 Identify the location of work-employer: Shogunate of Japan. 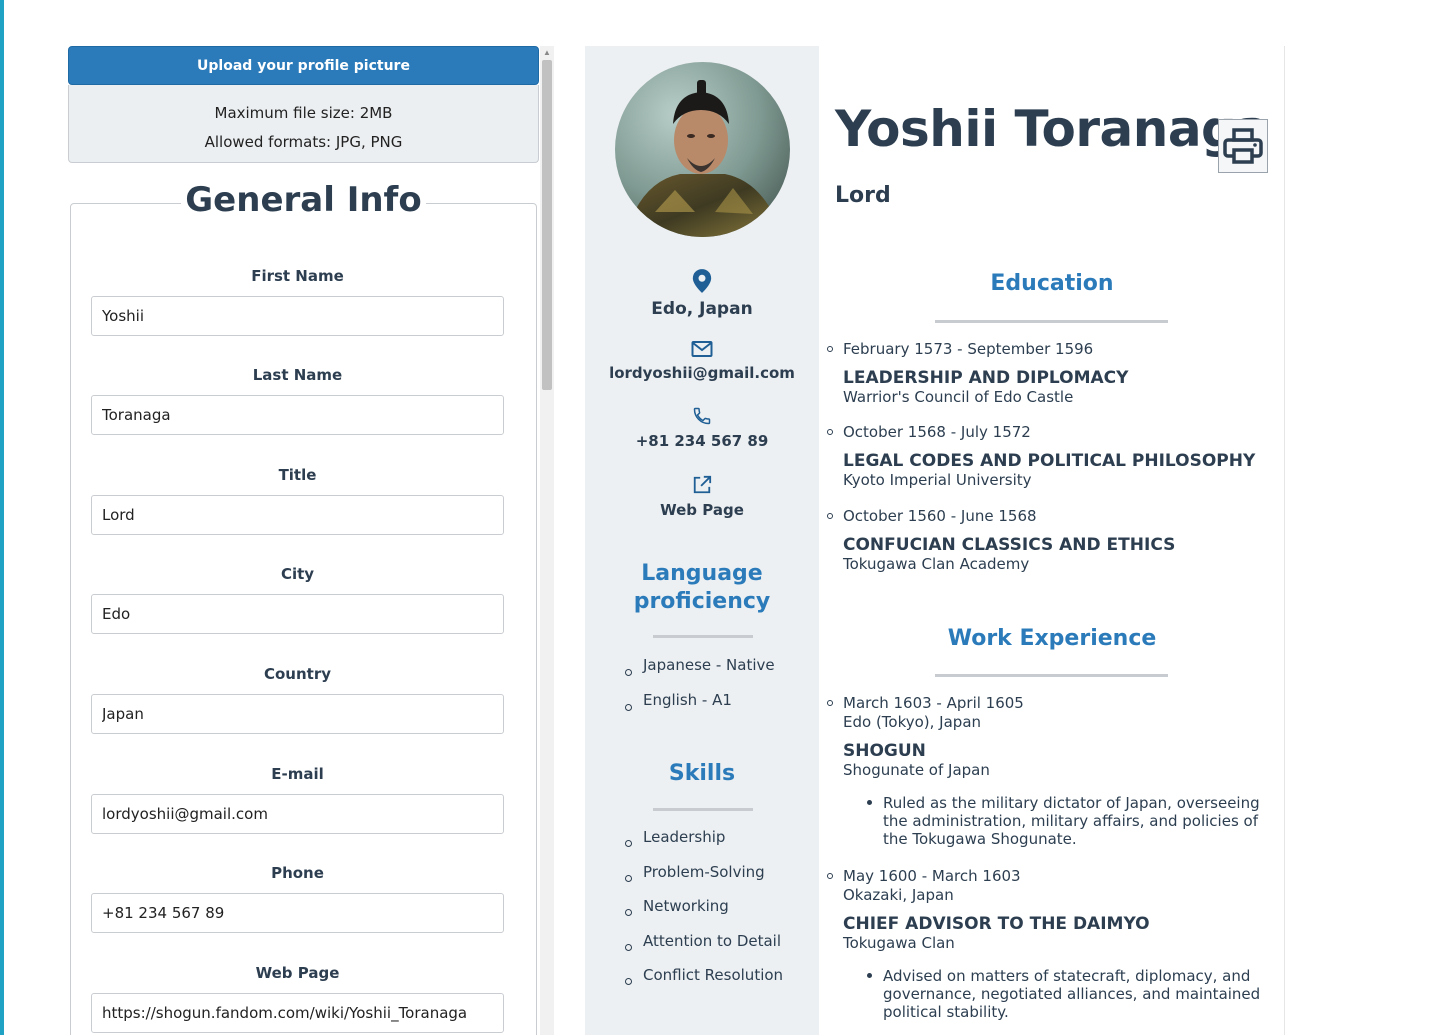
(916, 770).